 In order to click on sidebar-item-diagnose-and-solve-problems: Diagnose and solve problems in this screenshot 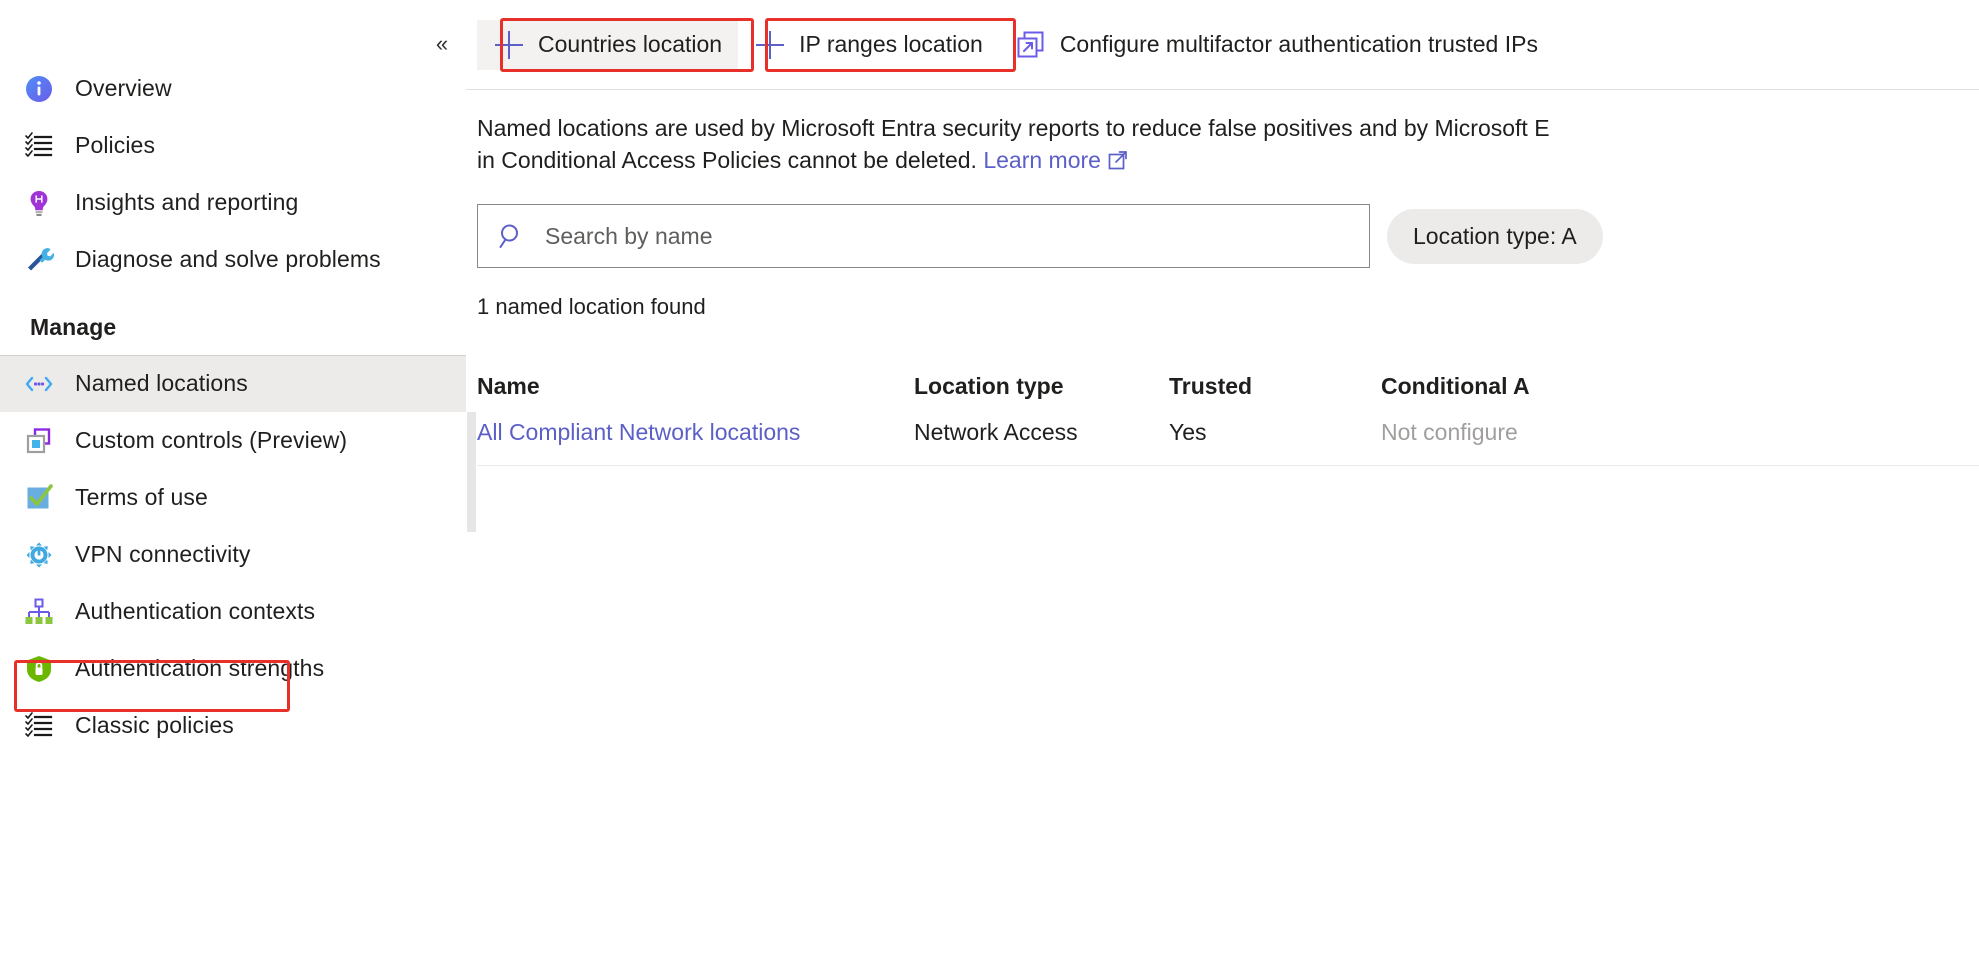, I will do `click(233, 259)`.